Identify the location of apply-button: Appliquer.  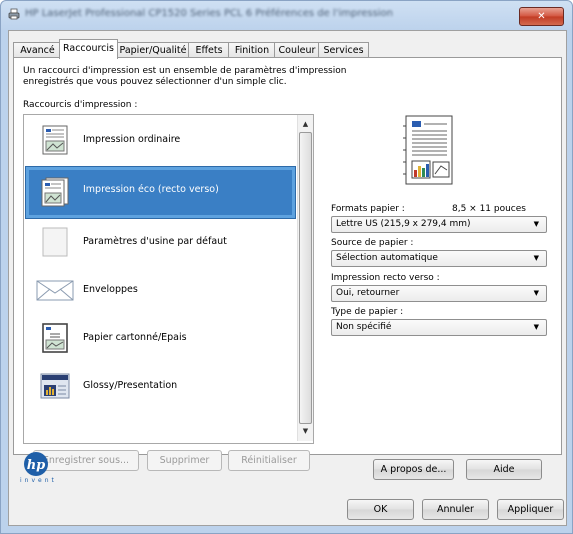
(530, 509).